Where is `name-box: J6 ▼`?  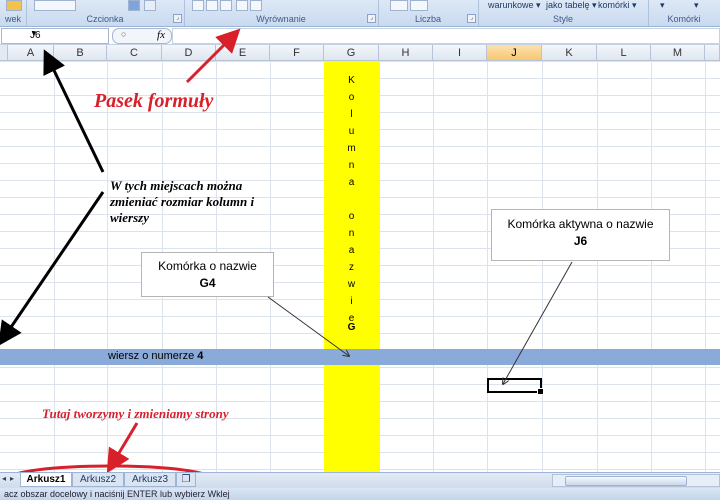 name-box: J6 ▼ is located at coordinates (55, 36).